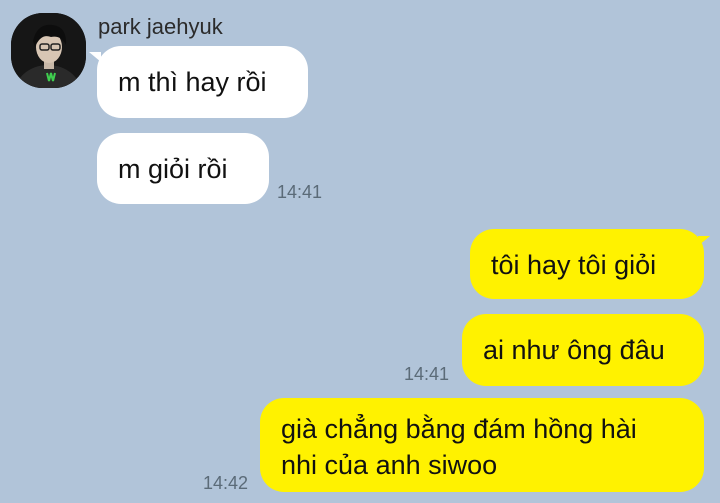 The height and width of the screenshot is (503, 720). Describe the element at coordinates (574, 265) in the screenshot. I see `message-text: tôi hay tôi giỏi` at that location.